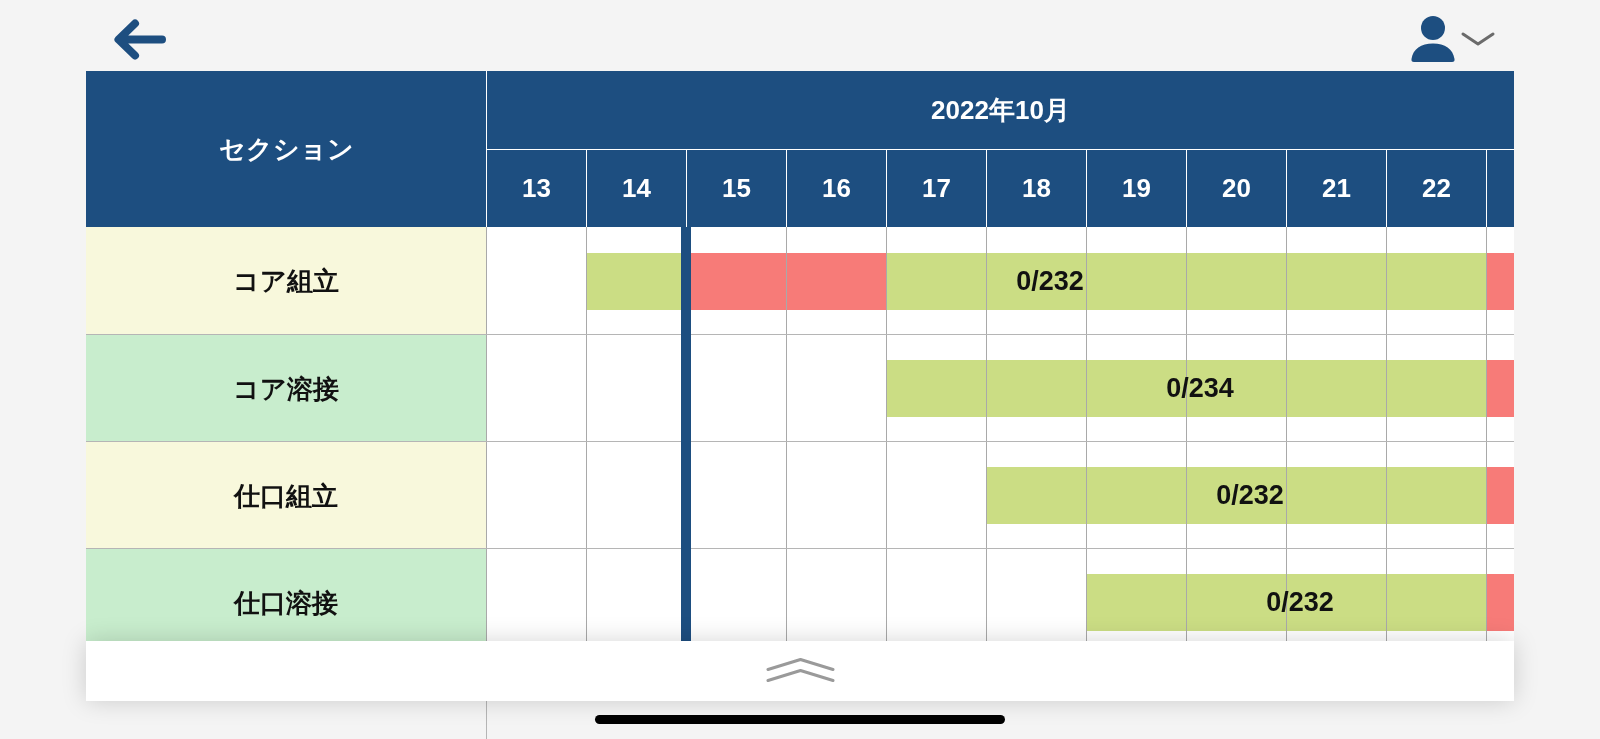  I want to click on arrow-left-icon, so click(140, 39).